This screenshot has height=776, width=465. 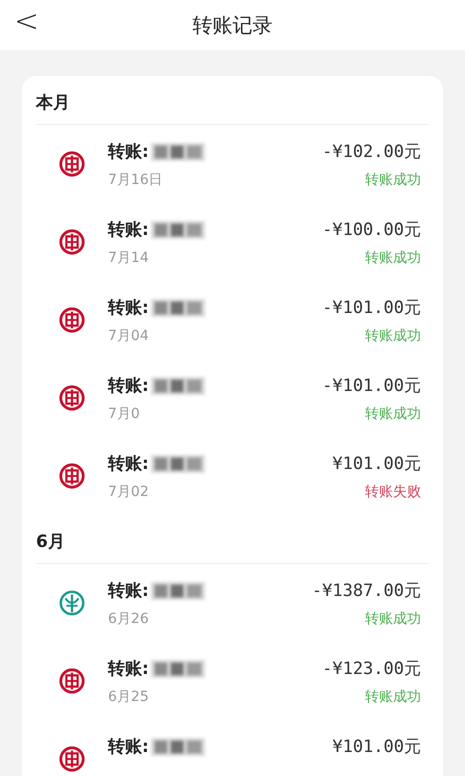 What do you see at coordinates (129, 336) in the screenshot?
I see `transfer-date: 7月04` at bounding box center [129, 336].